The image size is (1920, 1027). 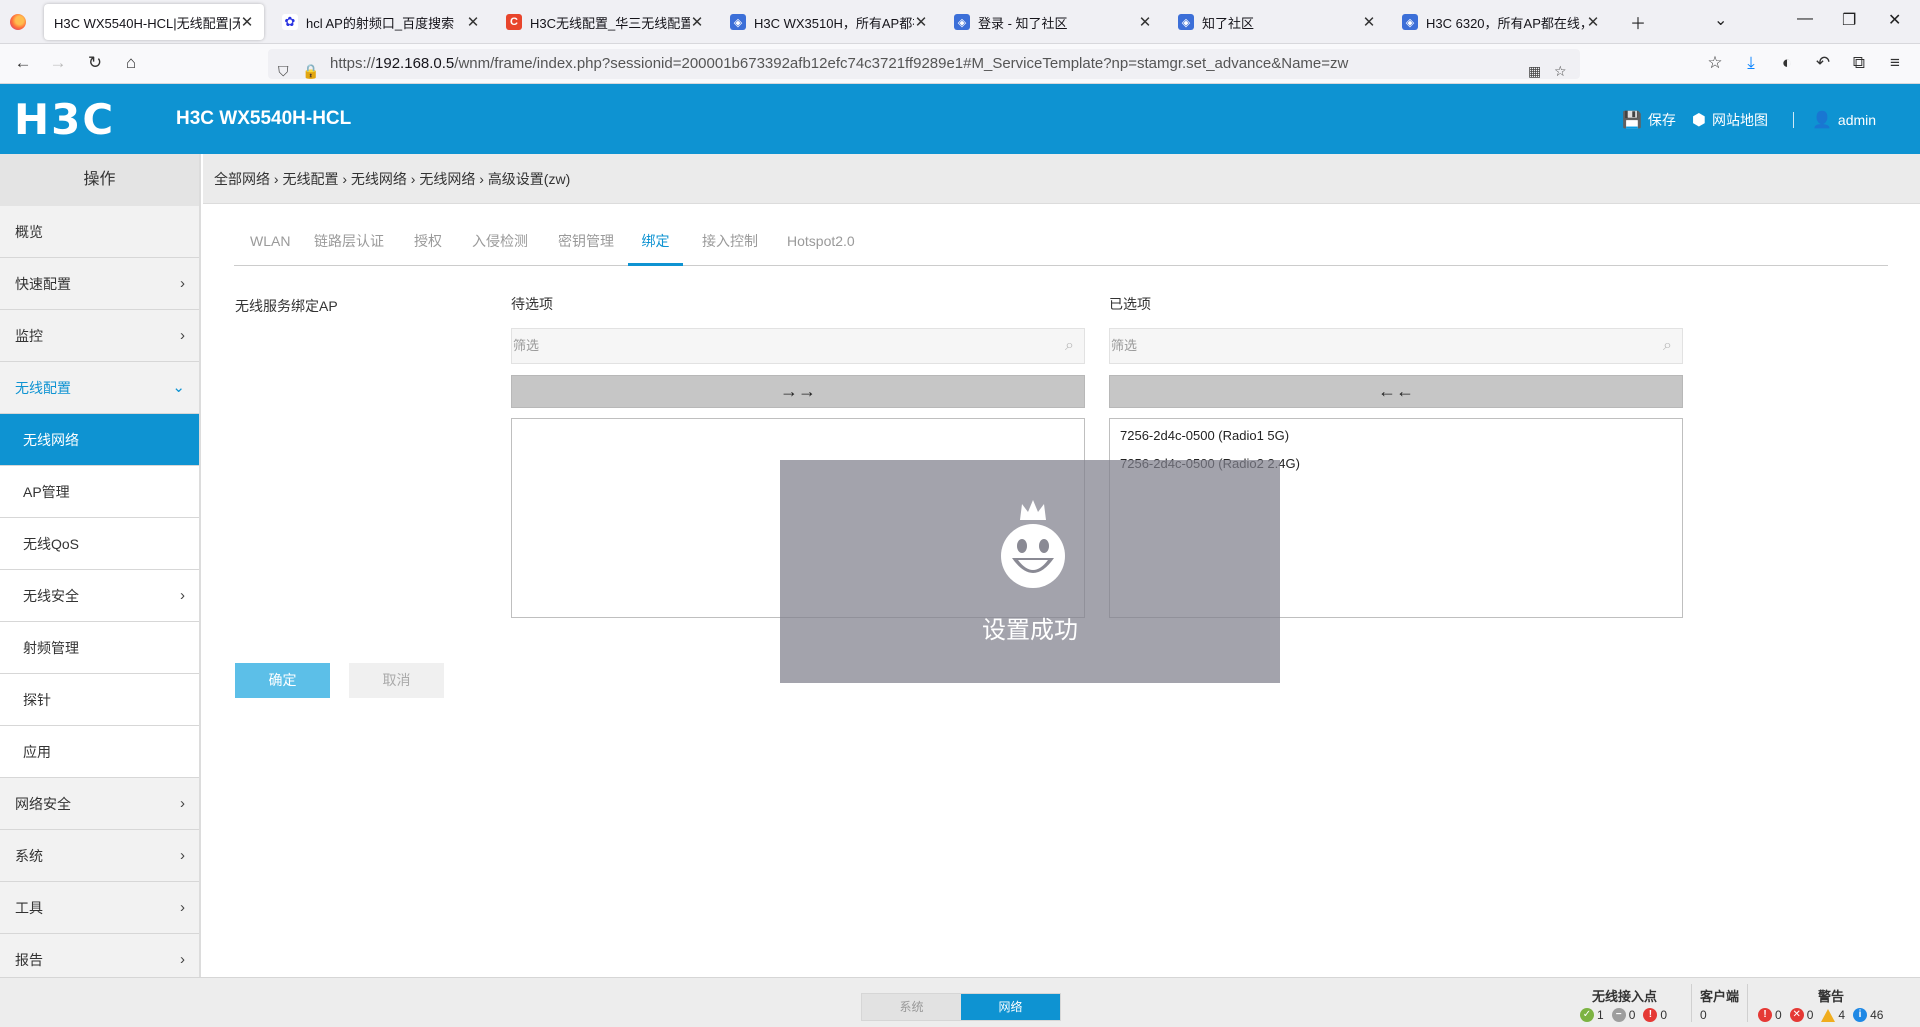 What do you see at coordinates (282, 680) in the screenshot?
I see `ok-button: 确定` at bounding box center [282, 680].